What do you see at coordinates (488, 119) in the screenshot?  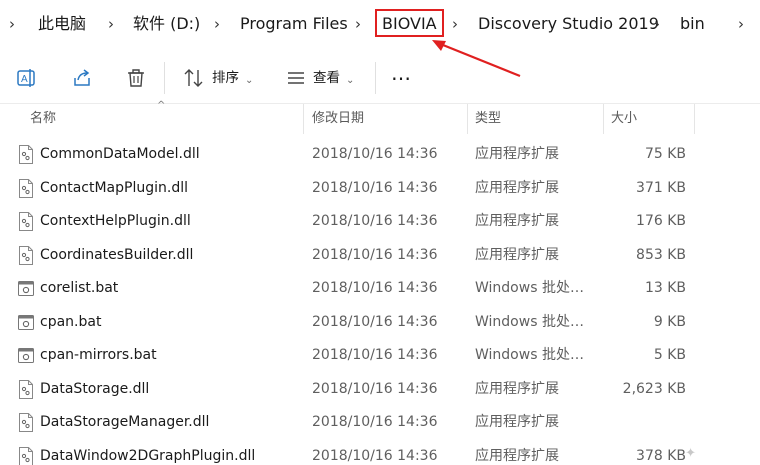 I see `column-header-type: 类型` at bounding box center [488, 119].